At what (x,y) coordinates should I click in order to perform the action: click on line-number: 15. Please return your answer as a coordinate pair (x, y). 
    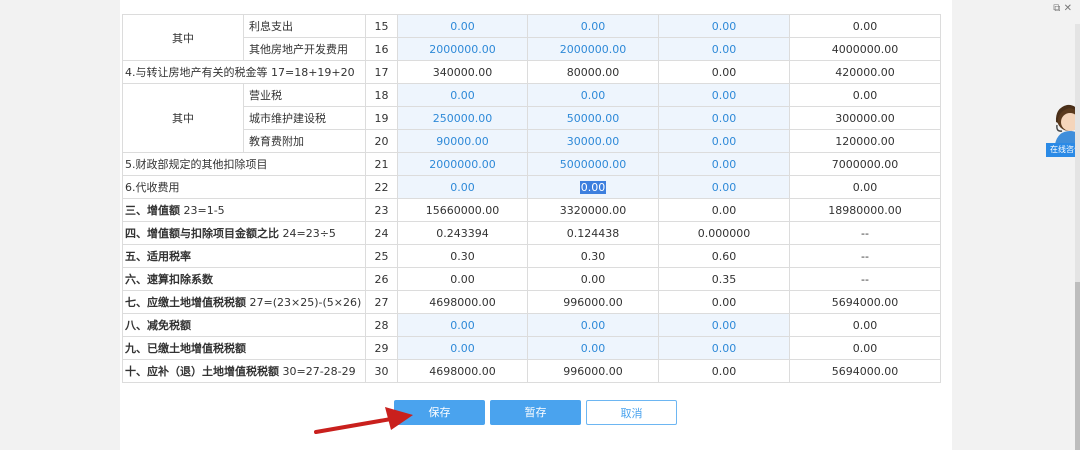
    Looking at the image, I should click on (381, 26).